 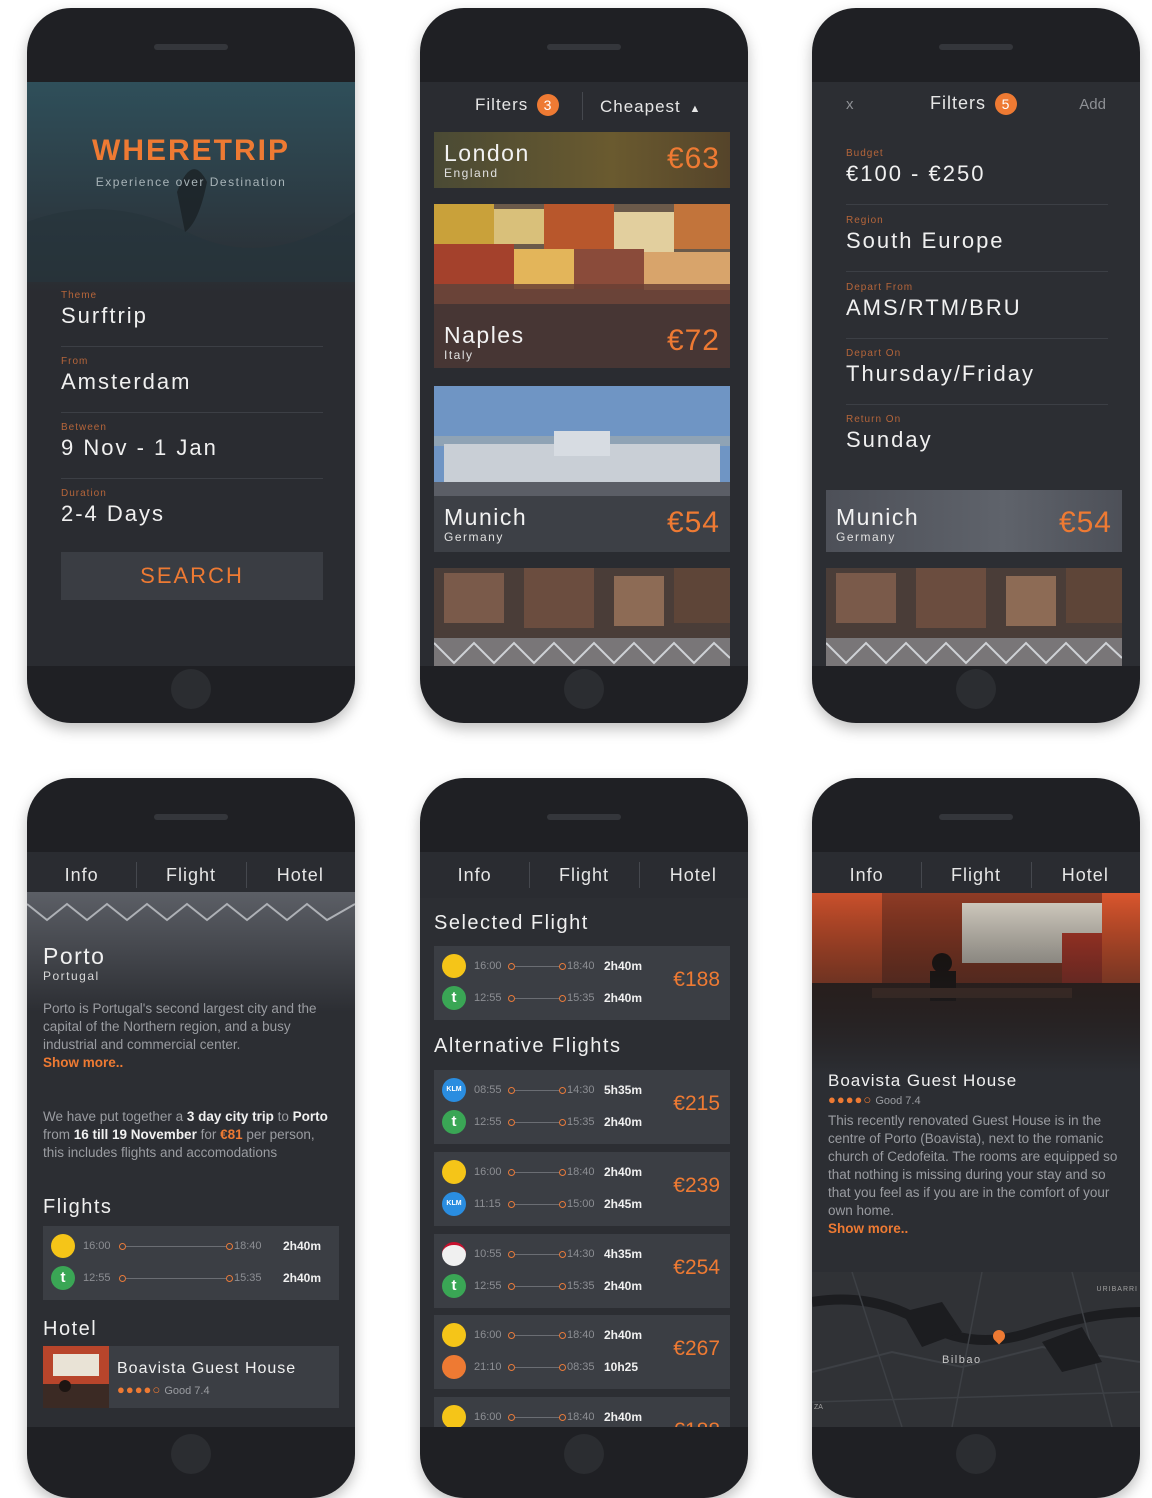 What do you see at coordinates (84, 427) in the screenshot?
I see `field-label: Between` at bounding box center [84, 427].